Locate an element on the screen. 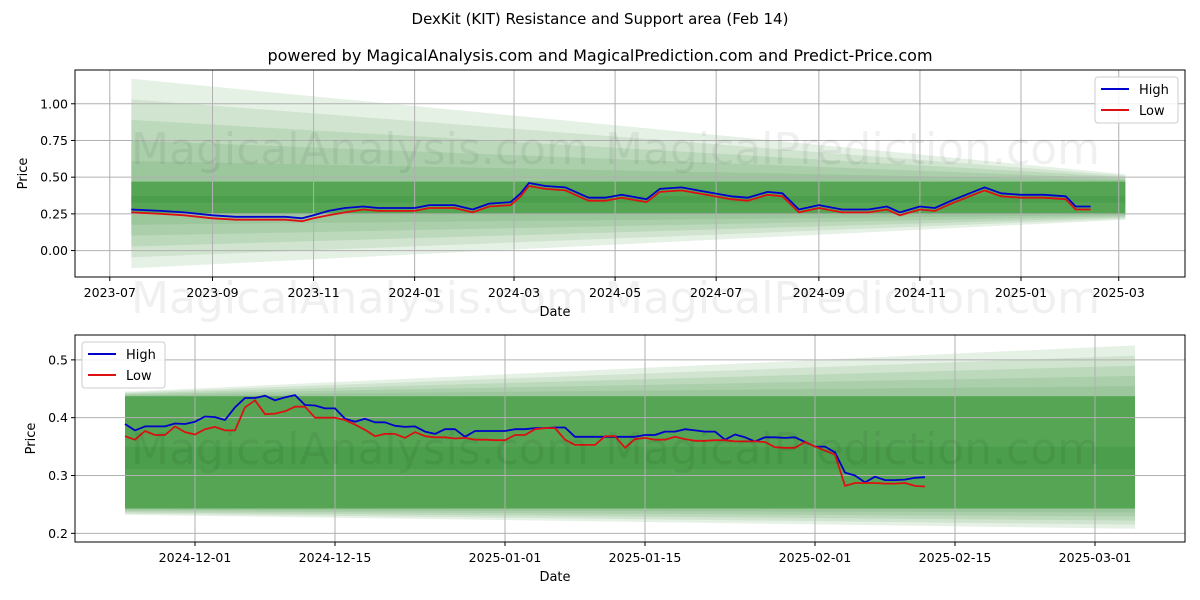  y-tick-label: 0.75 is located at coordinates (54, 140).